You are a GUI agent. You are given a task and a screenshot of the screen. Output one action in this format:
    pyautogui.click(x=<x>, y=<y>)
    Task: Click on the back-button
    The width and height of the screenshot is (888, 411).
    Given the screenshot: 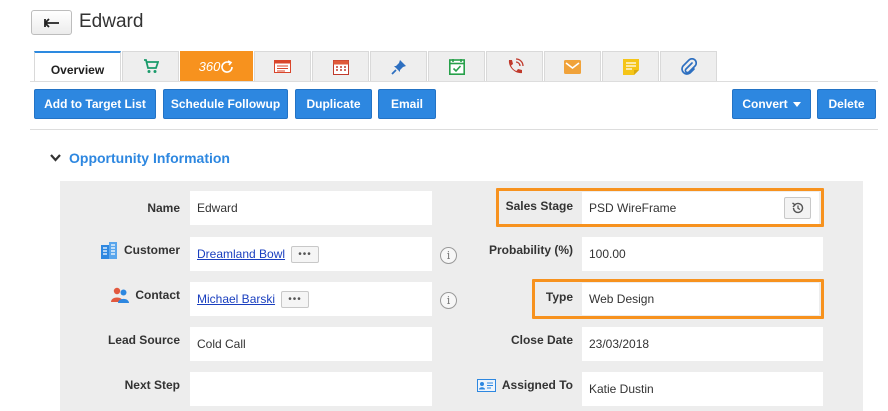 What is the action you would take?
    pyautogui.click(x=51, y=22)
    